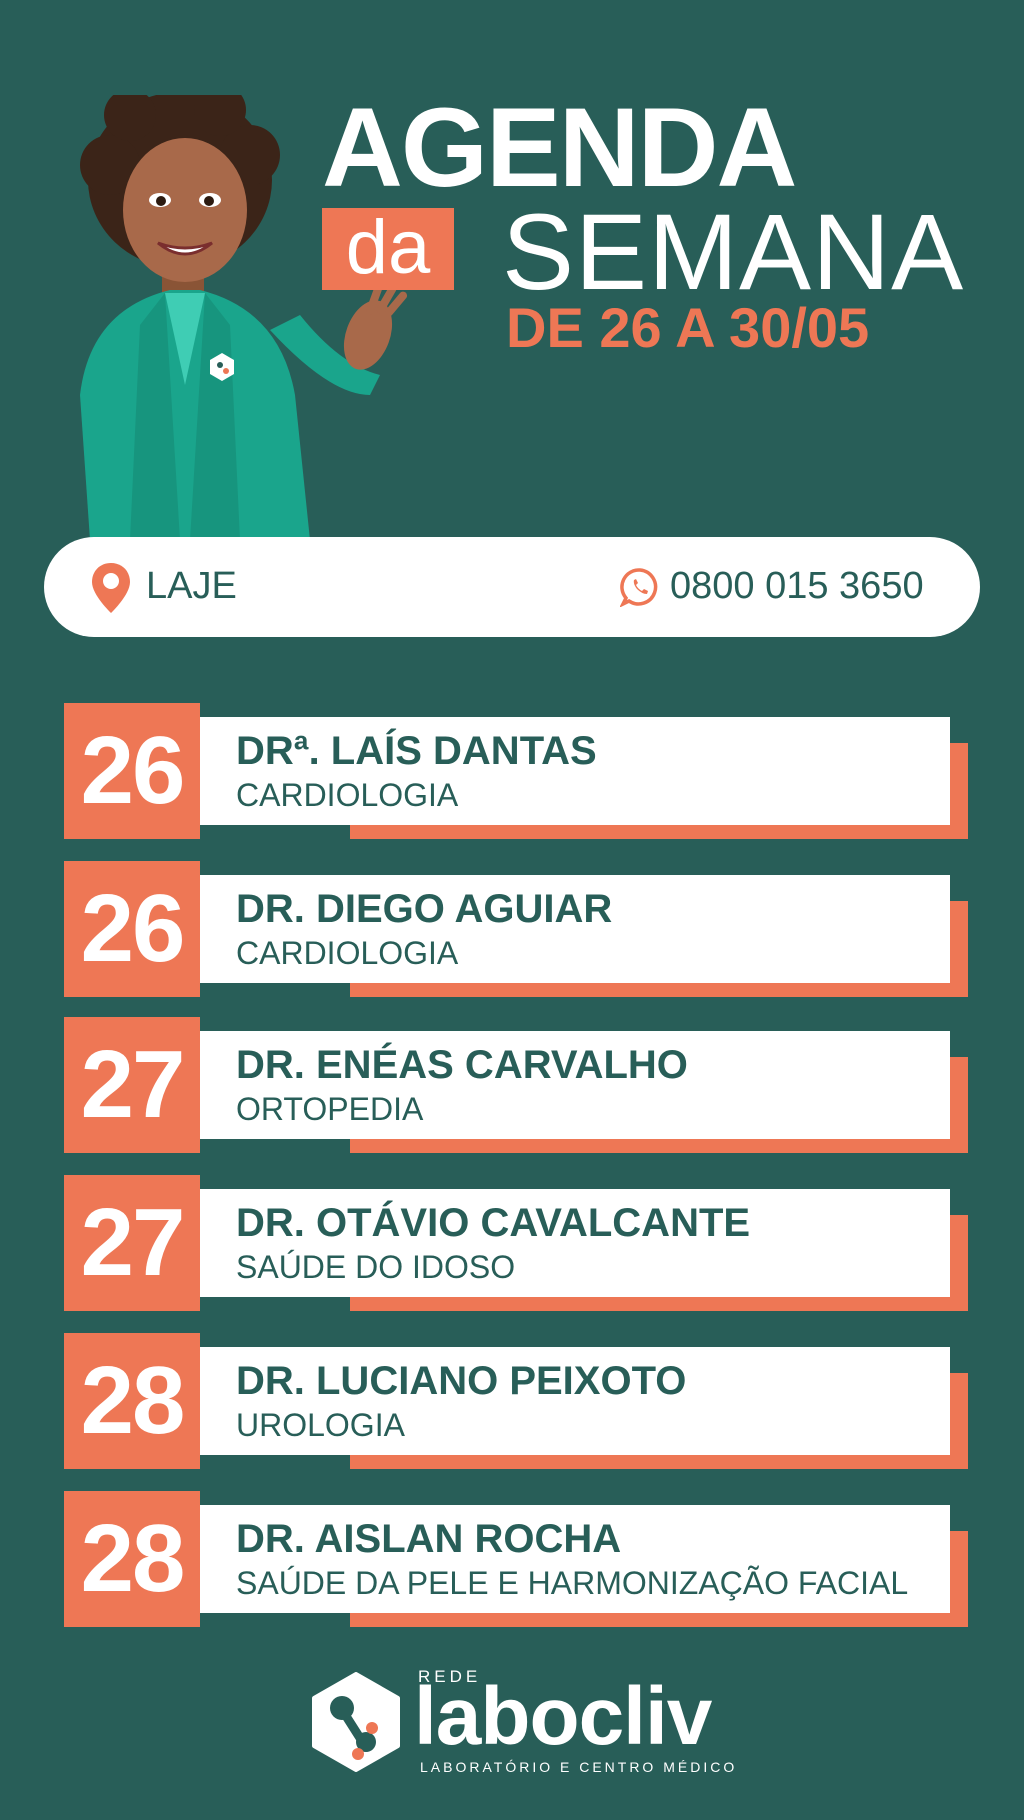 The width and height of the screenshot is (1024, 1820). What do you see at coordinates (416, 751) in the screenshot?
I see `row-doctor-name: DRª. LAÍS DANTAS` at bounding box center [416, 751].